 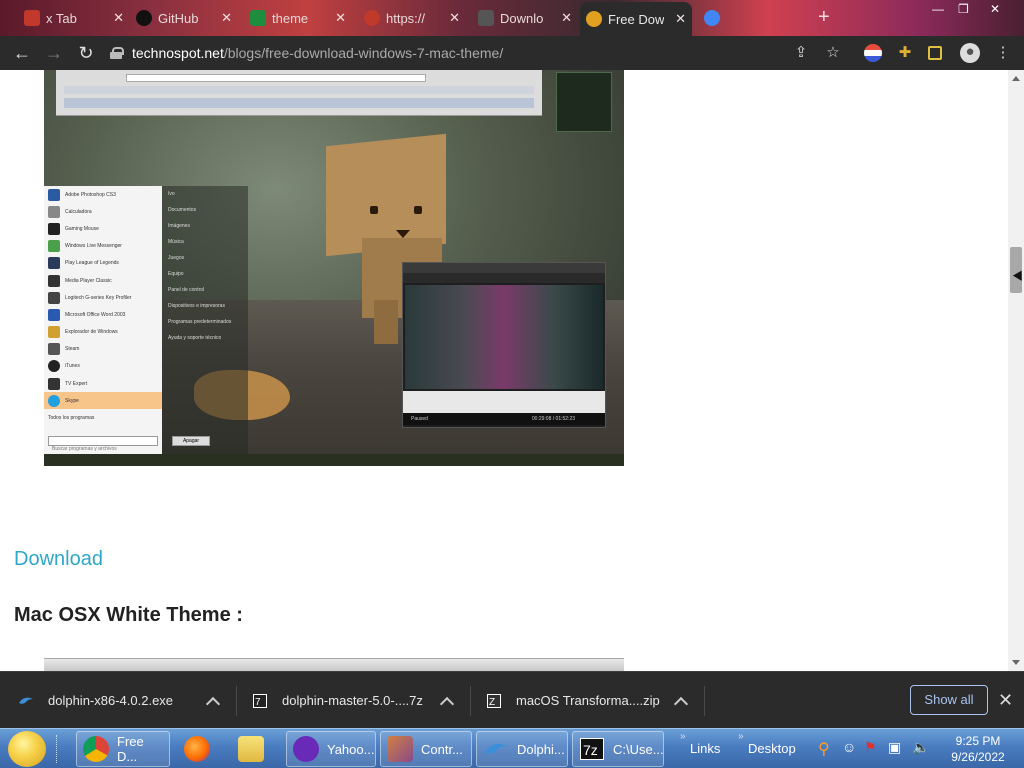 I want to click on dolphin-icon, so click(x=496, y=749).